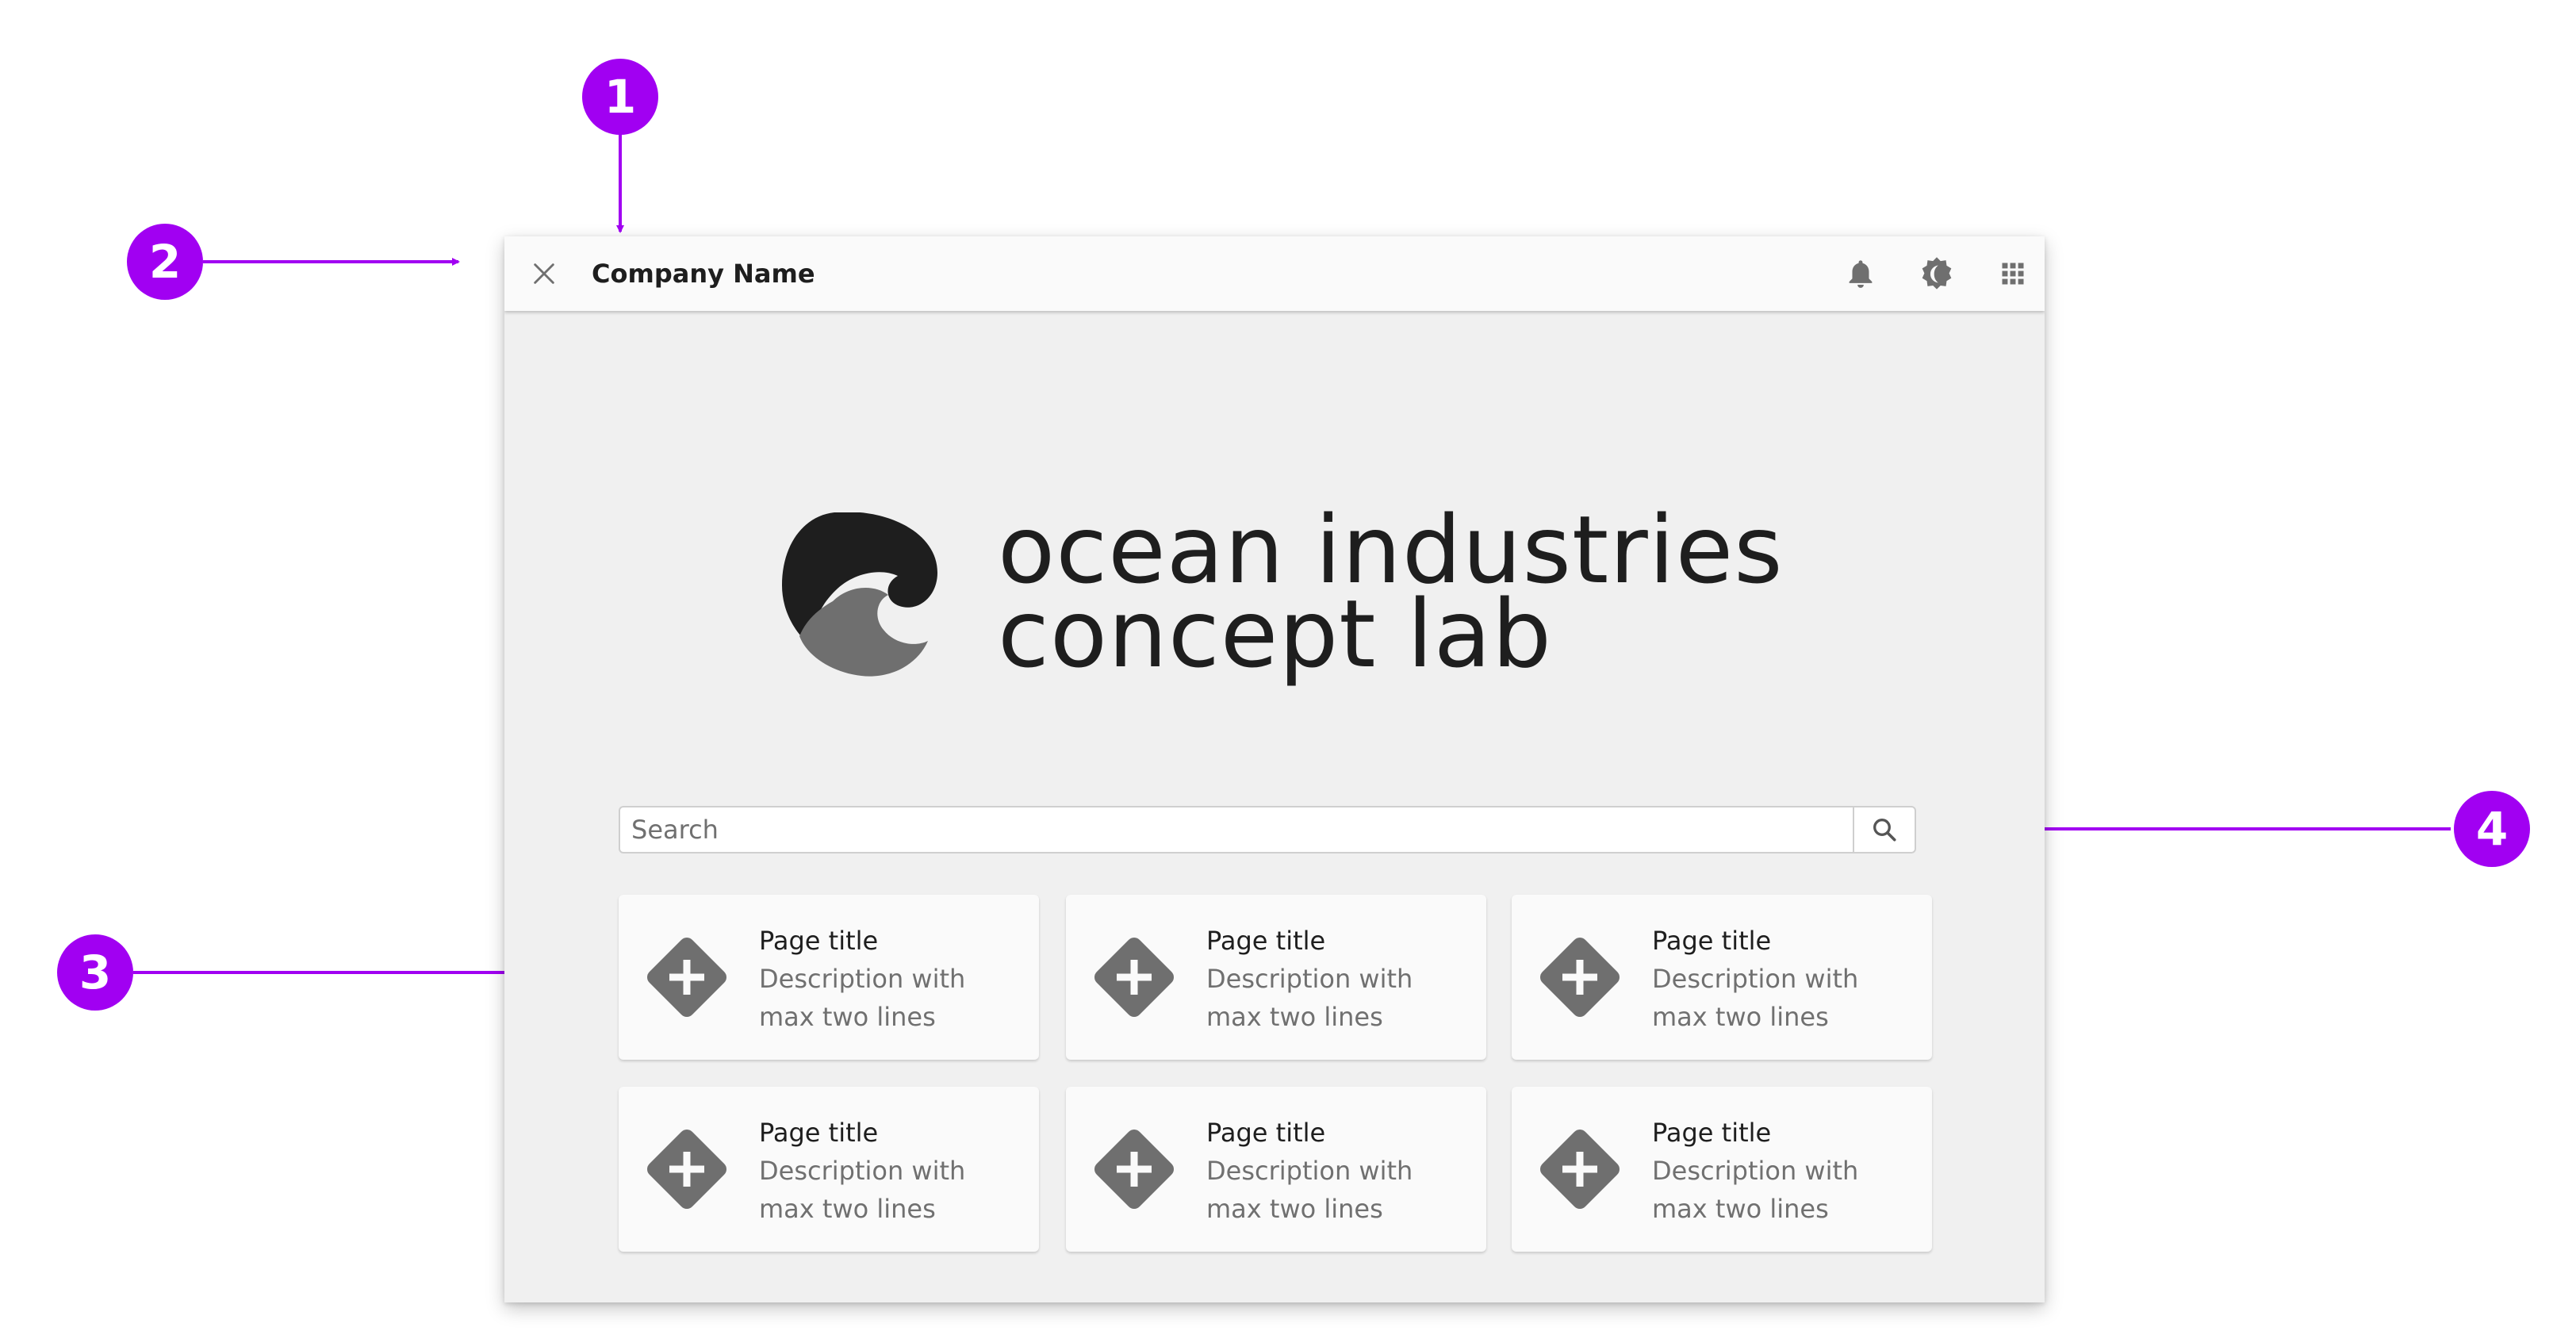 Image resolution: width=2576 pixels, height=1331 pixels. What do you see at coordinates (1239, 829) in the screenshot?
I see `search-input` at bounding box center [1239, 829].